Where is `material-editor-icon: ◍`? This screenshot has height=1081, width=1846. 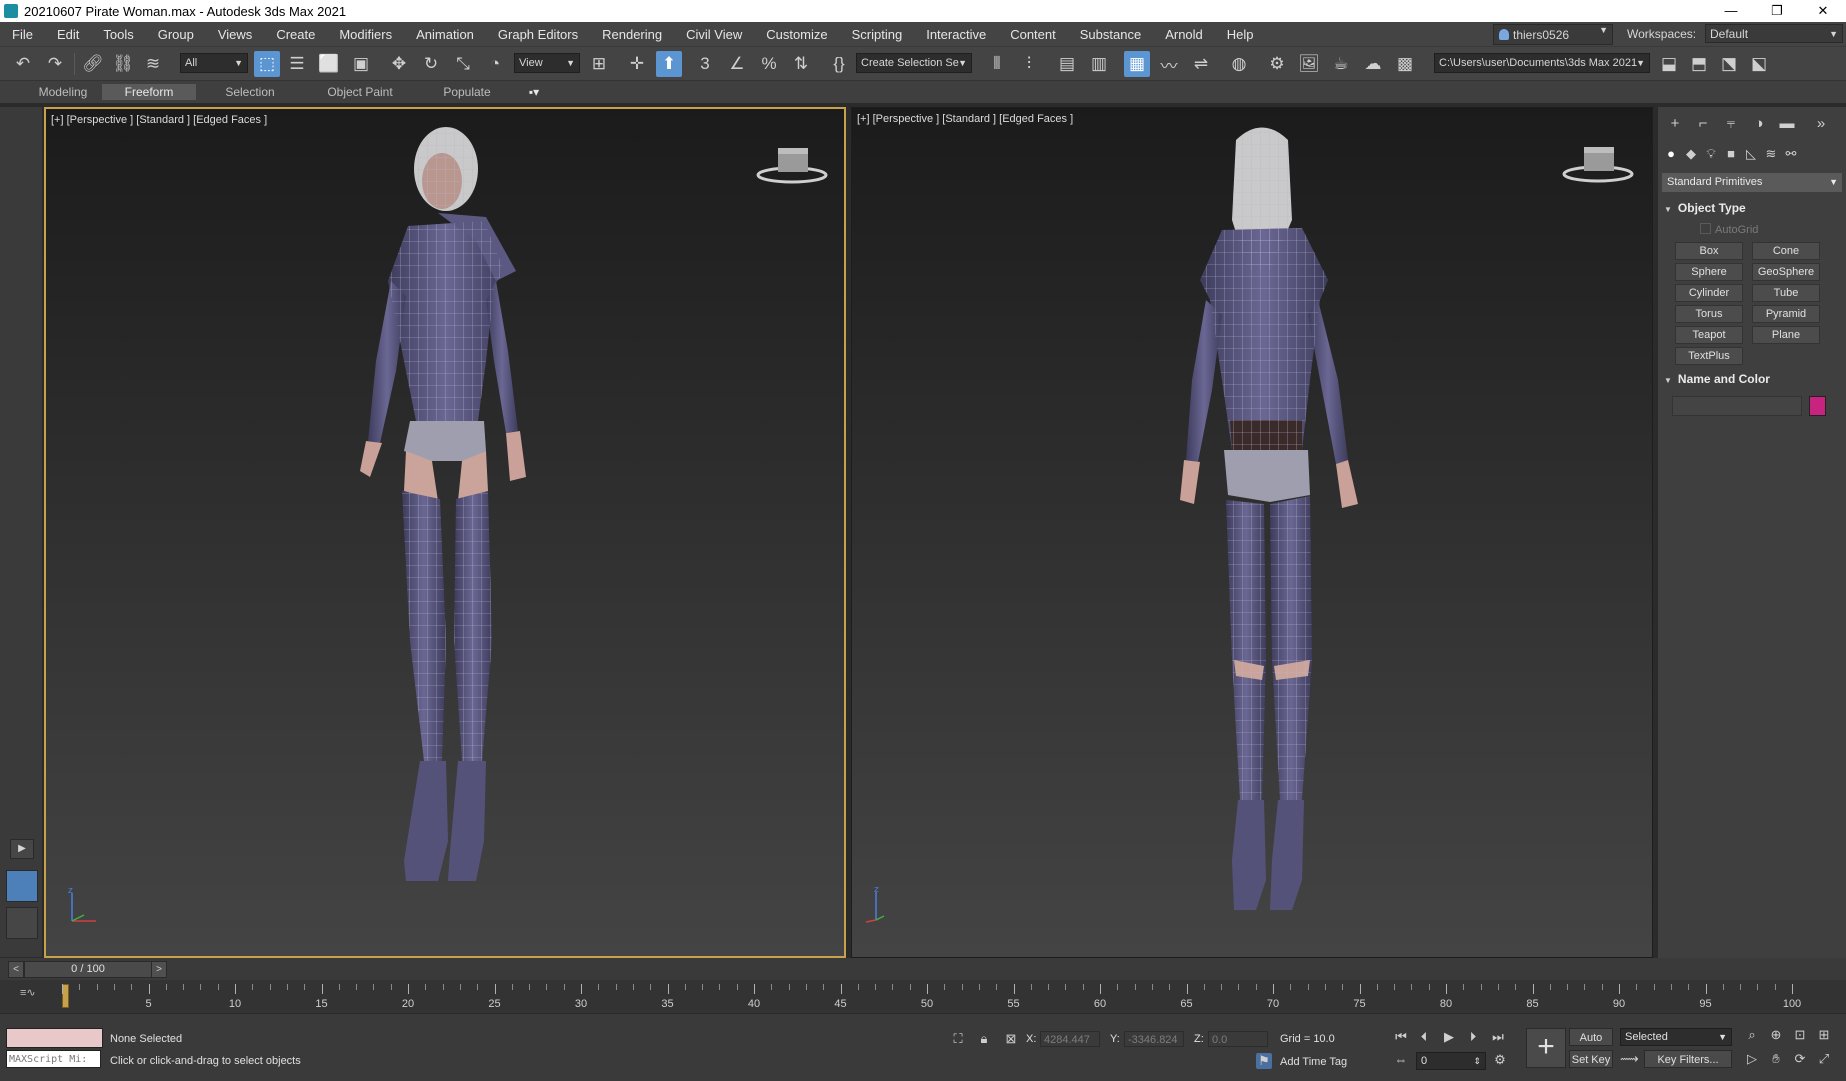 material-editor-icon: ◍ is located at coordinates (1239, 64).